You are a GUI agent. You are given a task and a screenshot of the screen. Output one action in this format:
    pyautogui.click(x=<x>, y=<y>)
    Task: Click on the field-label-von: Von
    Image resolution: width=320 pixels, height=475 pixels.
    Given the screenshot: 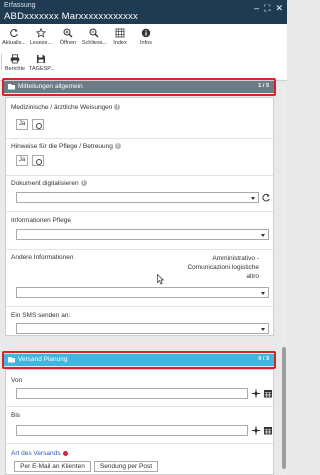 What is the action you would take?
    pyautogui.click(x=17, y=380)
    